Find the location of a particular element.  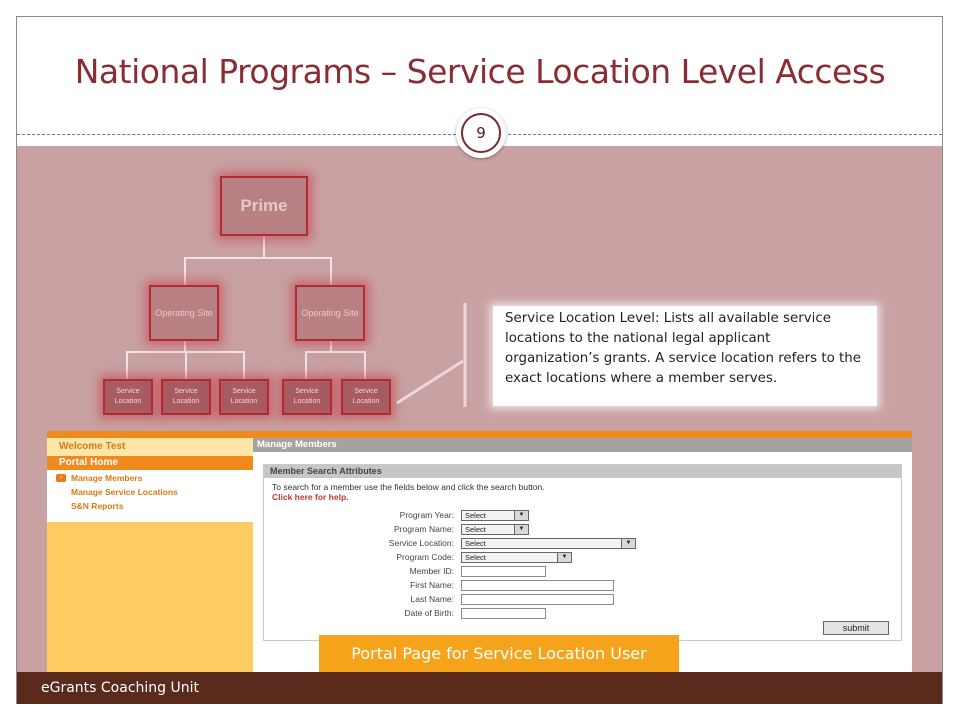

program-name-value: Select is located at coordinates (475, 529).